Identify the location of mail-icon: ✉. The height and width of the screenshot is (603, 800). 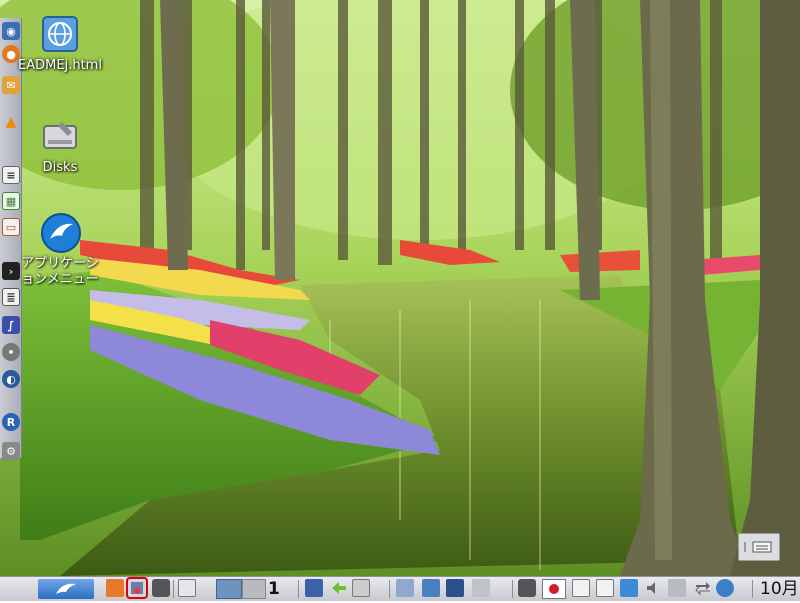
(11, 85).